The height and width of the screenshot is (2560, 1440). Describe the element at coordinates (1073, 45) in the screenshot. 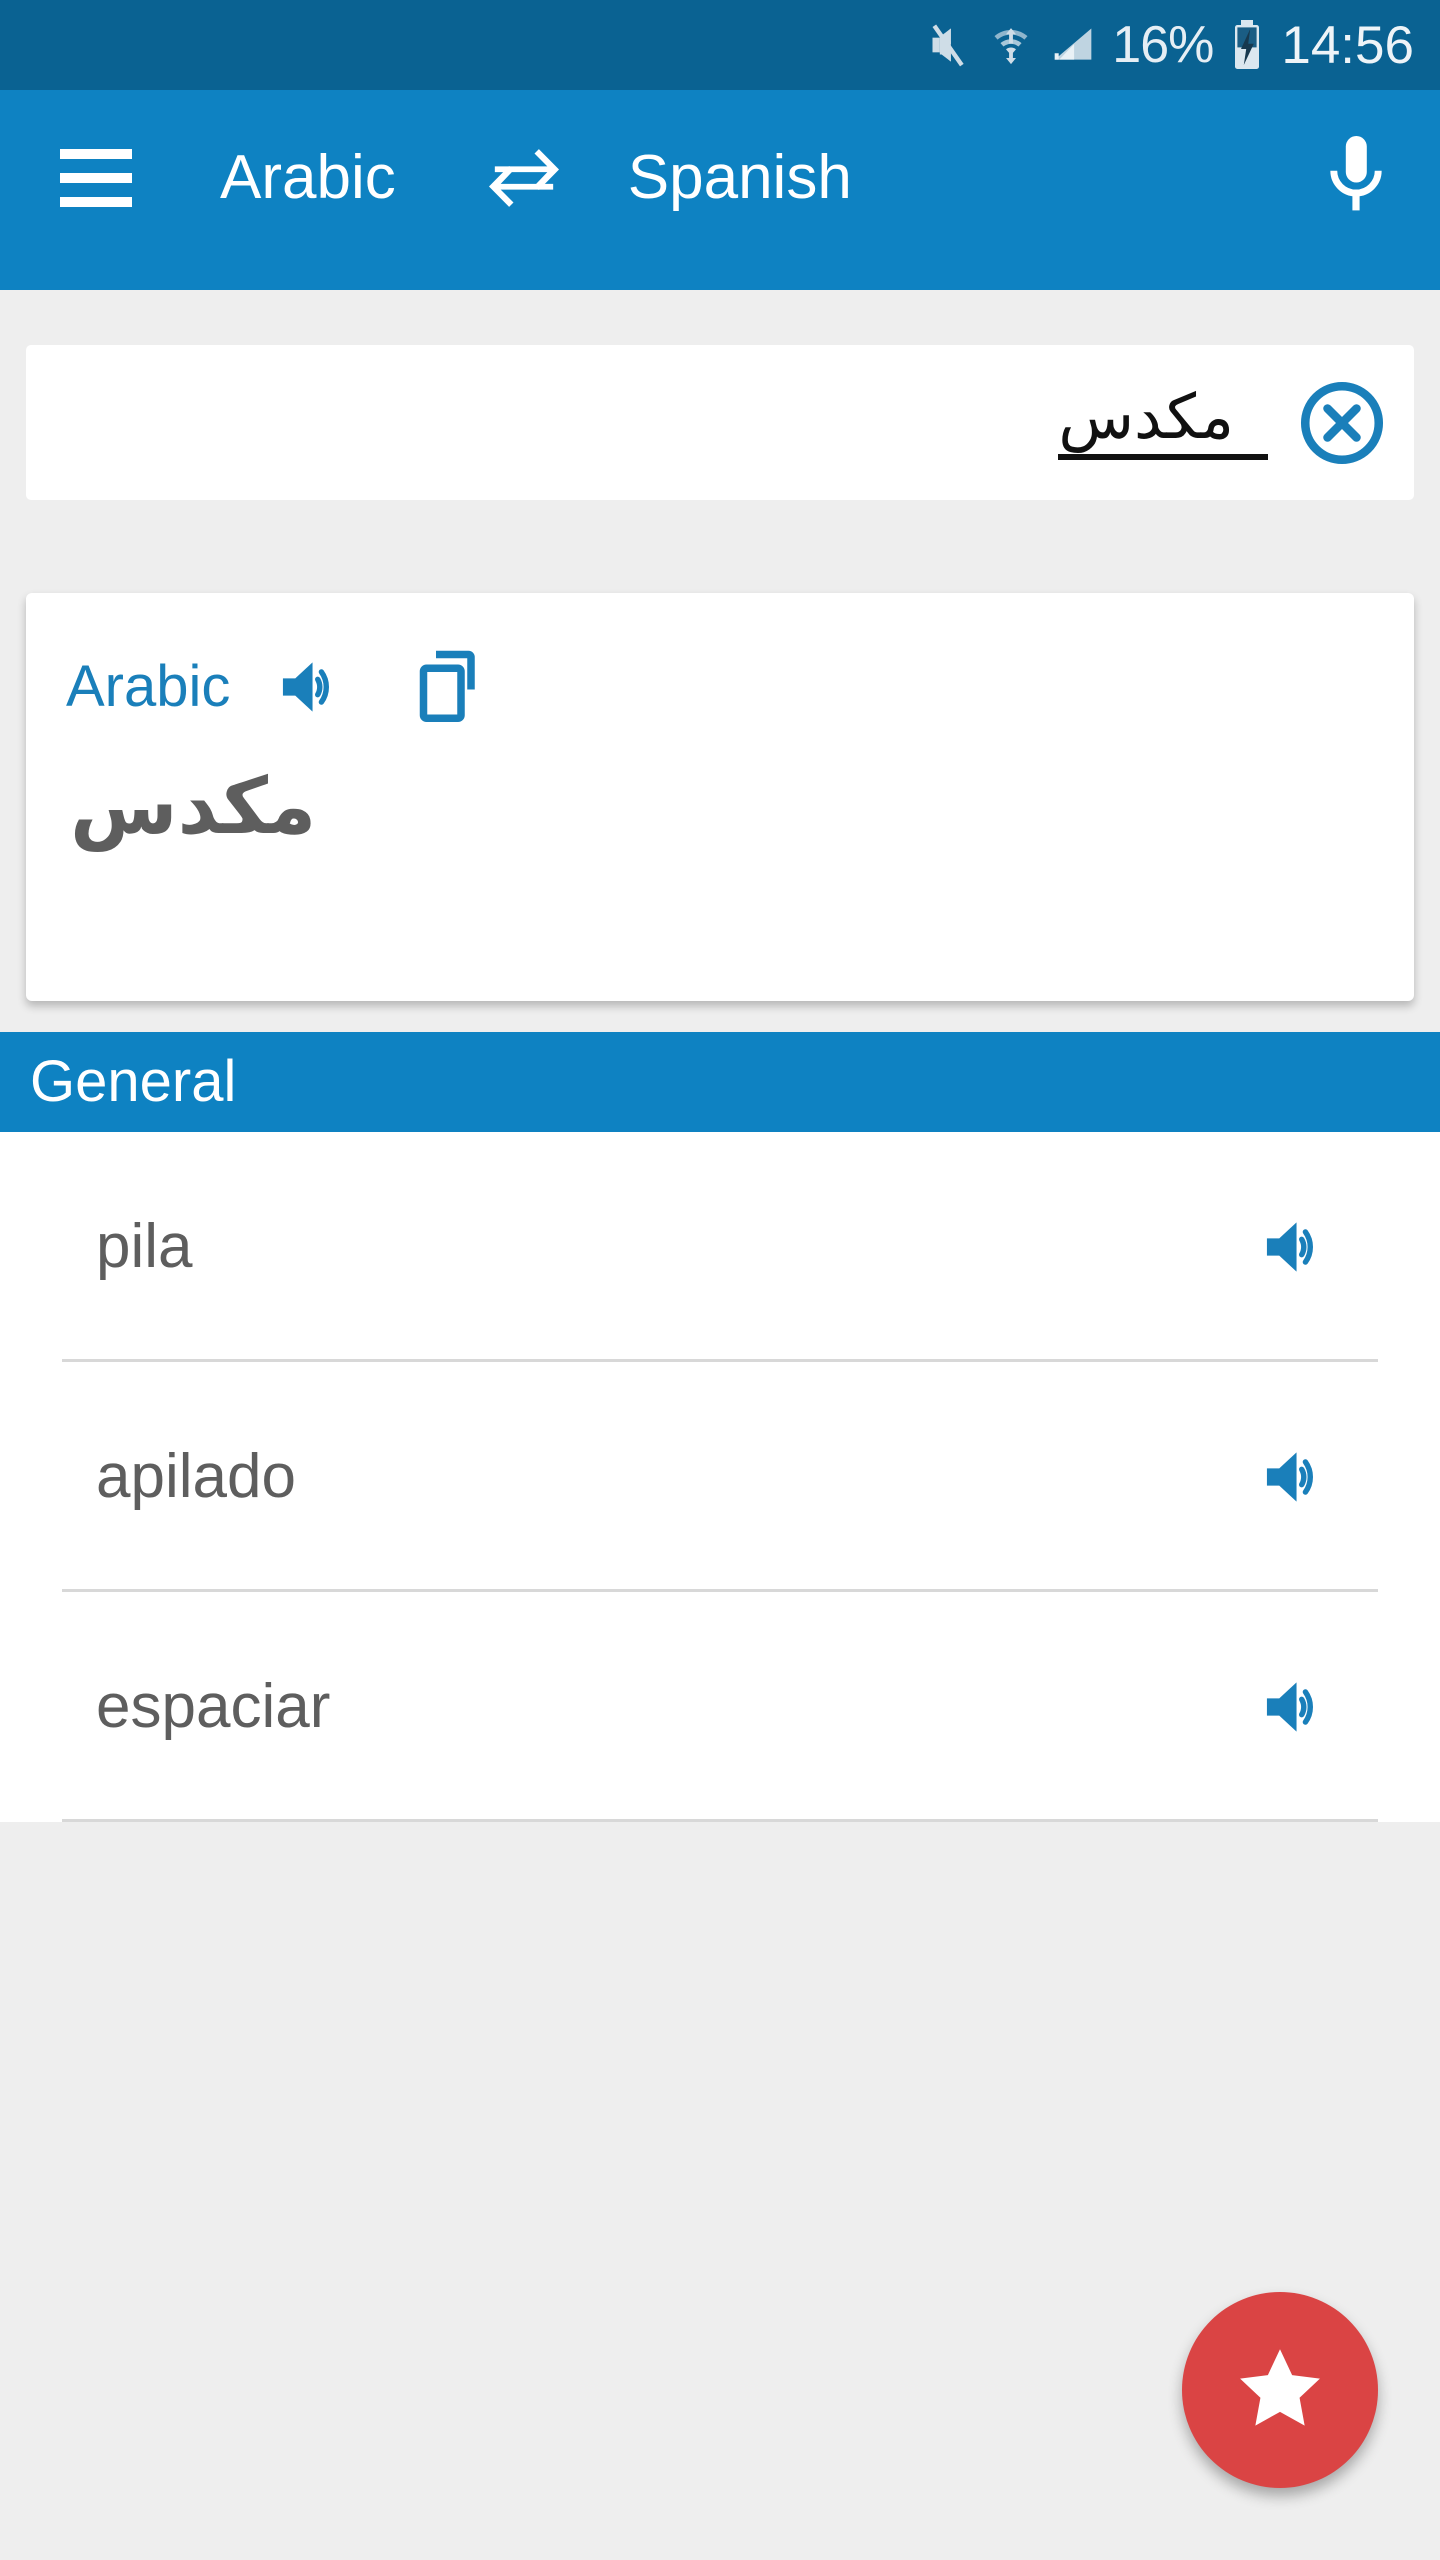

I see `signal-icon` at that location.